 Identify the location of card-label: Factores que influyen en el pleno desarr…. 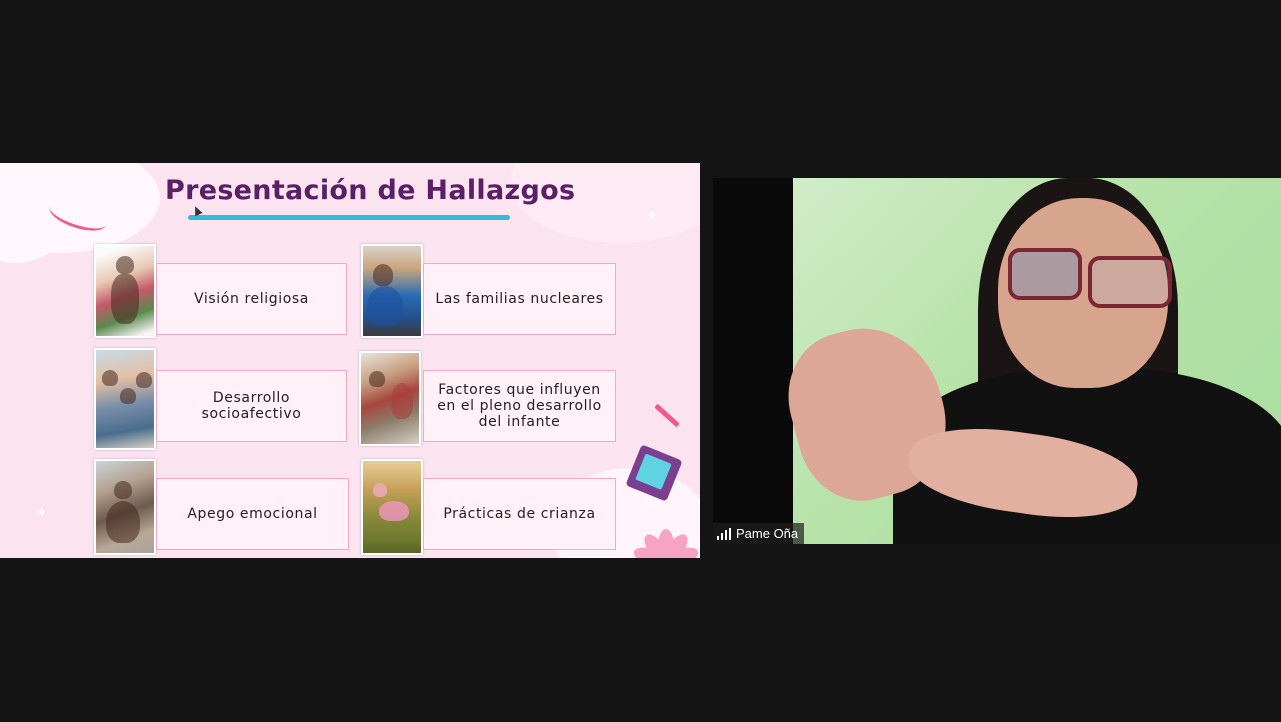
(519, 406).